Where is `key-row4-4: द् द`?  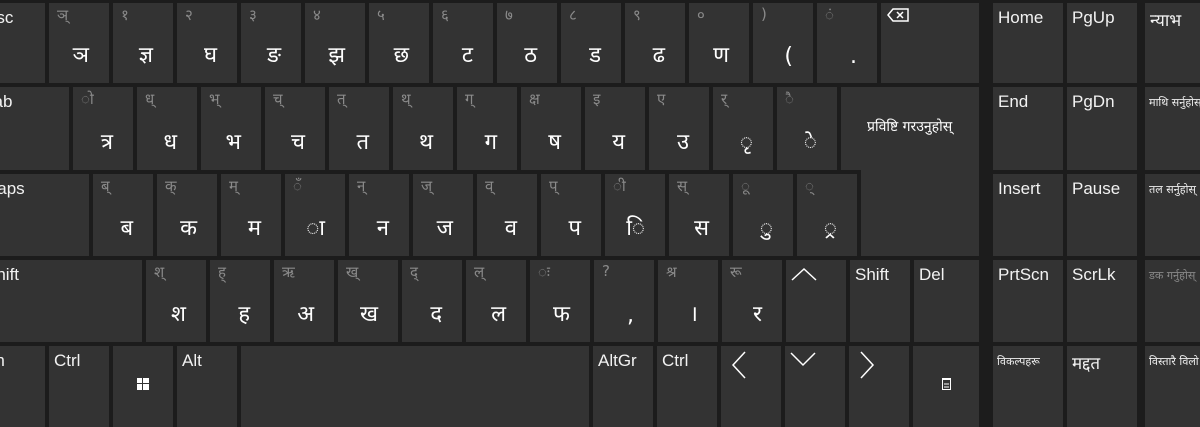
key-row4-4: द् द is located at coordinates (432, 301).